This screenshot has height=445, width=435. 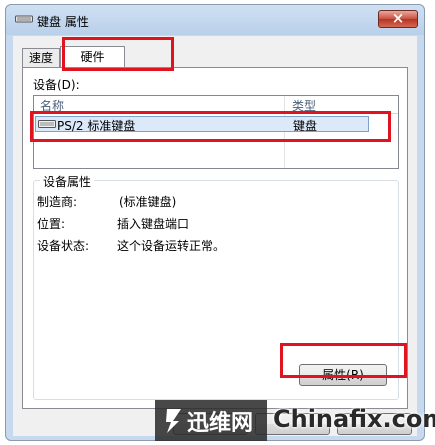 What do you see at coordinates (67, 181) in the screenshot?
I see `properties-title: 设备属性` at bounding box center [67, 181].